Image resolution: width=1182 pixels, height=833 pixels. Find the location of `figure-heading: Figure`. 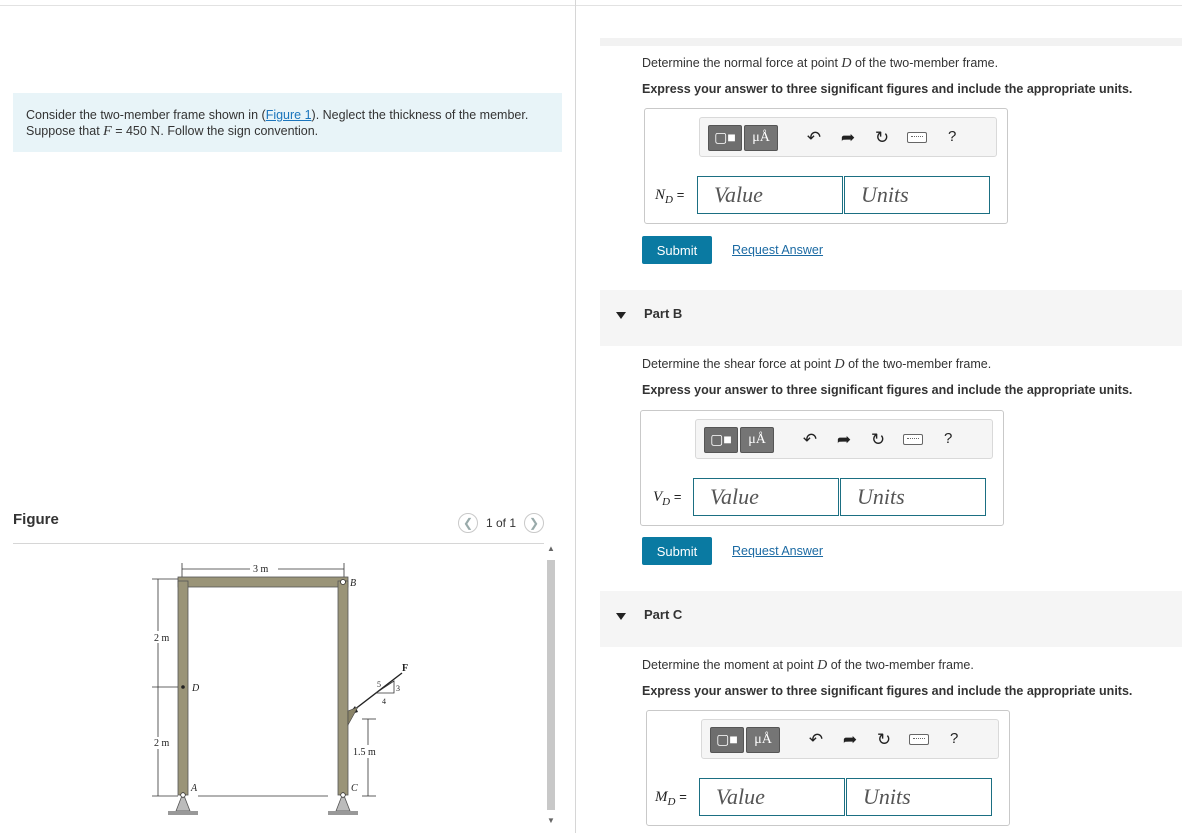

figure-heading: Figure is located at coordinates (36, 519).